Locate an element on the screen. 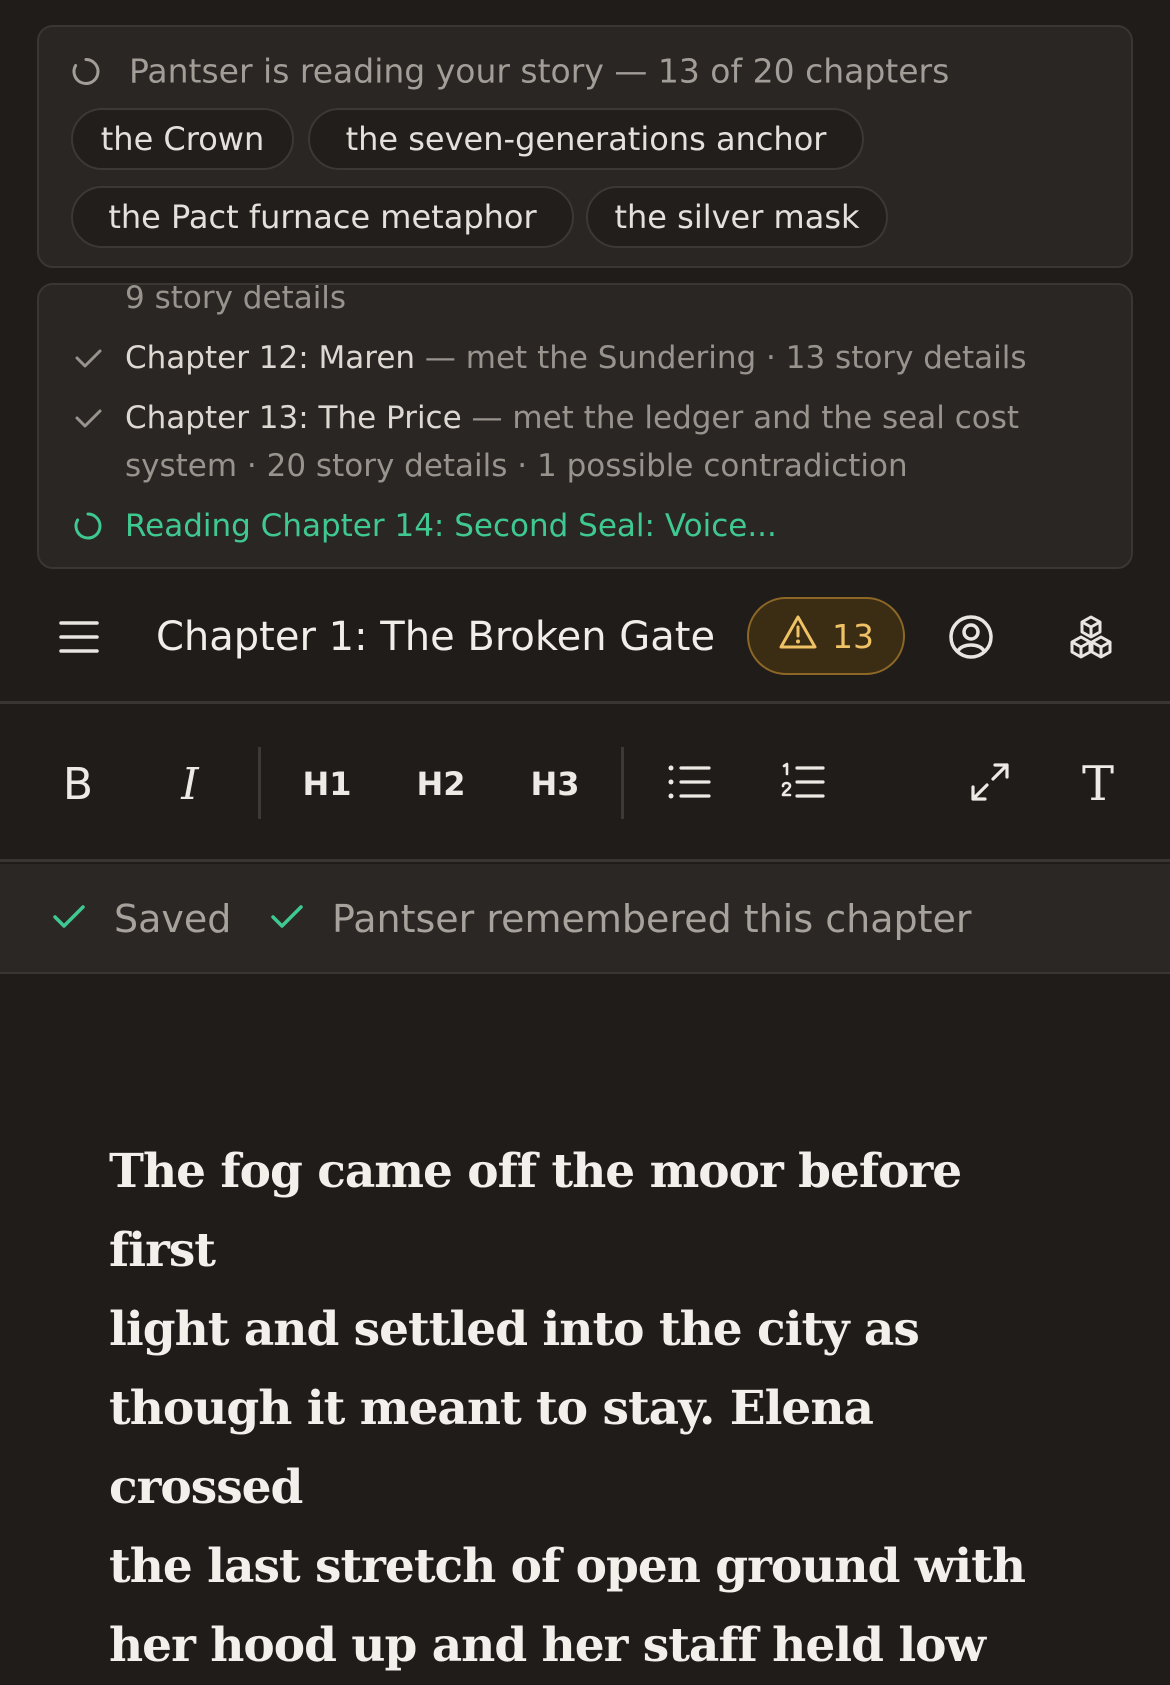  warning-icon is located at coordinates (798, 636).